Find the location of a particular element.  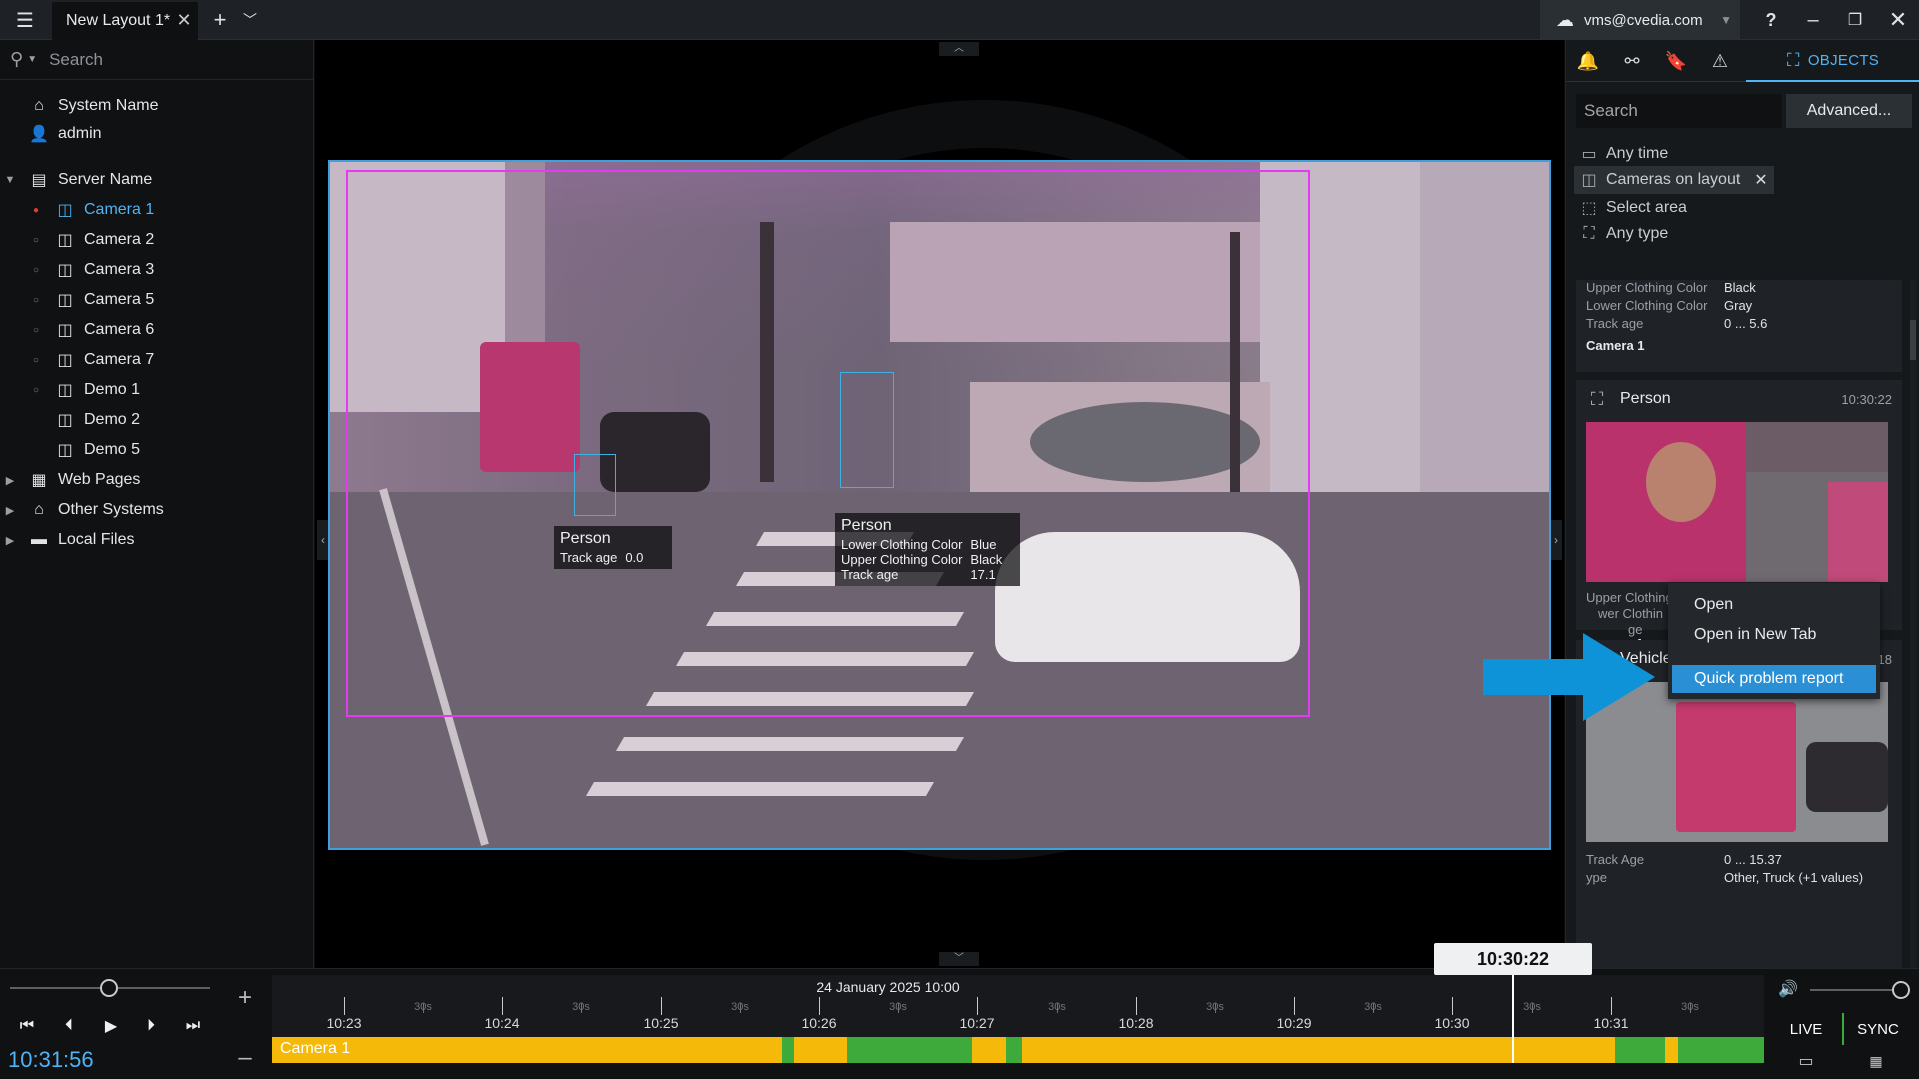

tree-item-camera: ◫ Demo 5 is located at coordinates (97, 450).